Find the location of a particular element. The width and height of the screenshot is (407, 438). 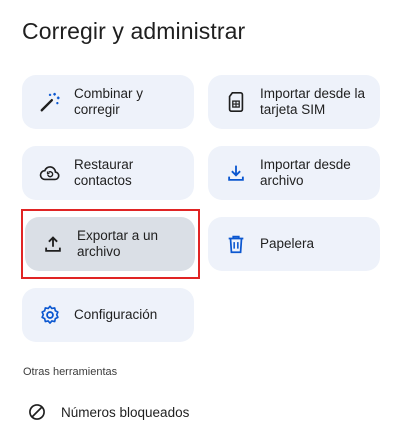

import-from-sim-button: Importar desde la tarjeta SIM is located at coordinates (294, 102).